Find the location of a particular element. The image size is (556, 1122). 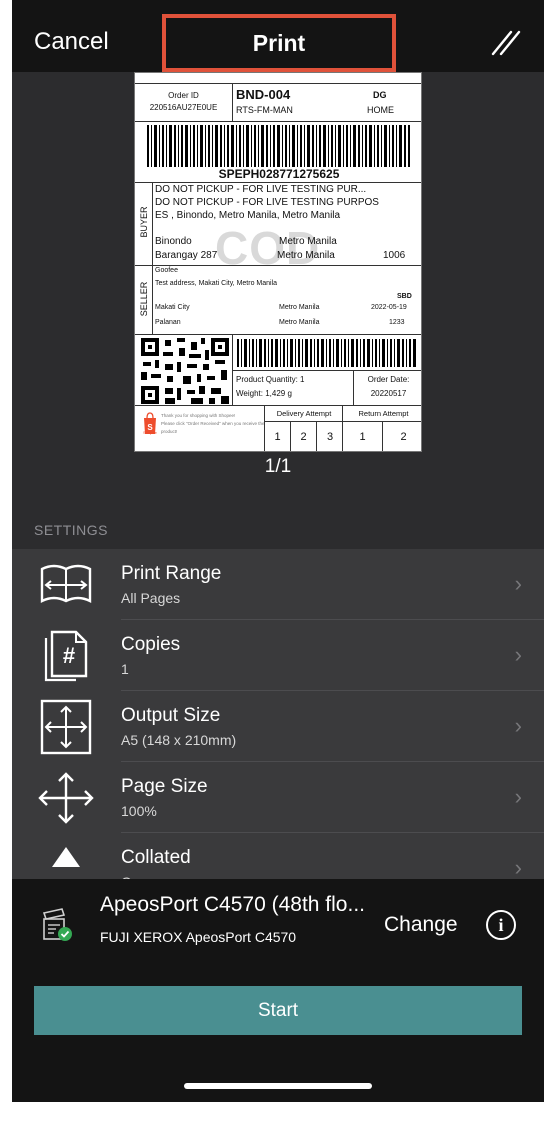

order-barcode is located at coordinates (326, 353).